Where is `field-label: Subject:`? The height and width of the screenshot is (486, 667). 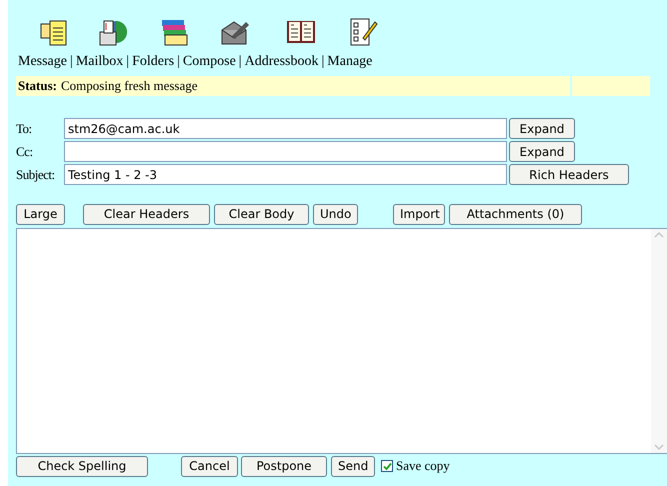 field-label: Subject: is located at coordinates (36, 175).